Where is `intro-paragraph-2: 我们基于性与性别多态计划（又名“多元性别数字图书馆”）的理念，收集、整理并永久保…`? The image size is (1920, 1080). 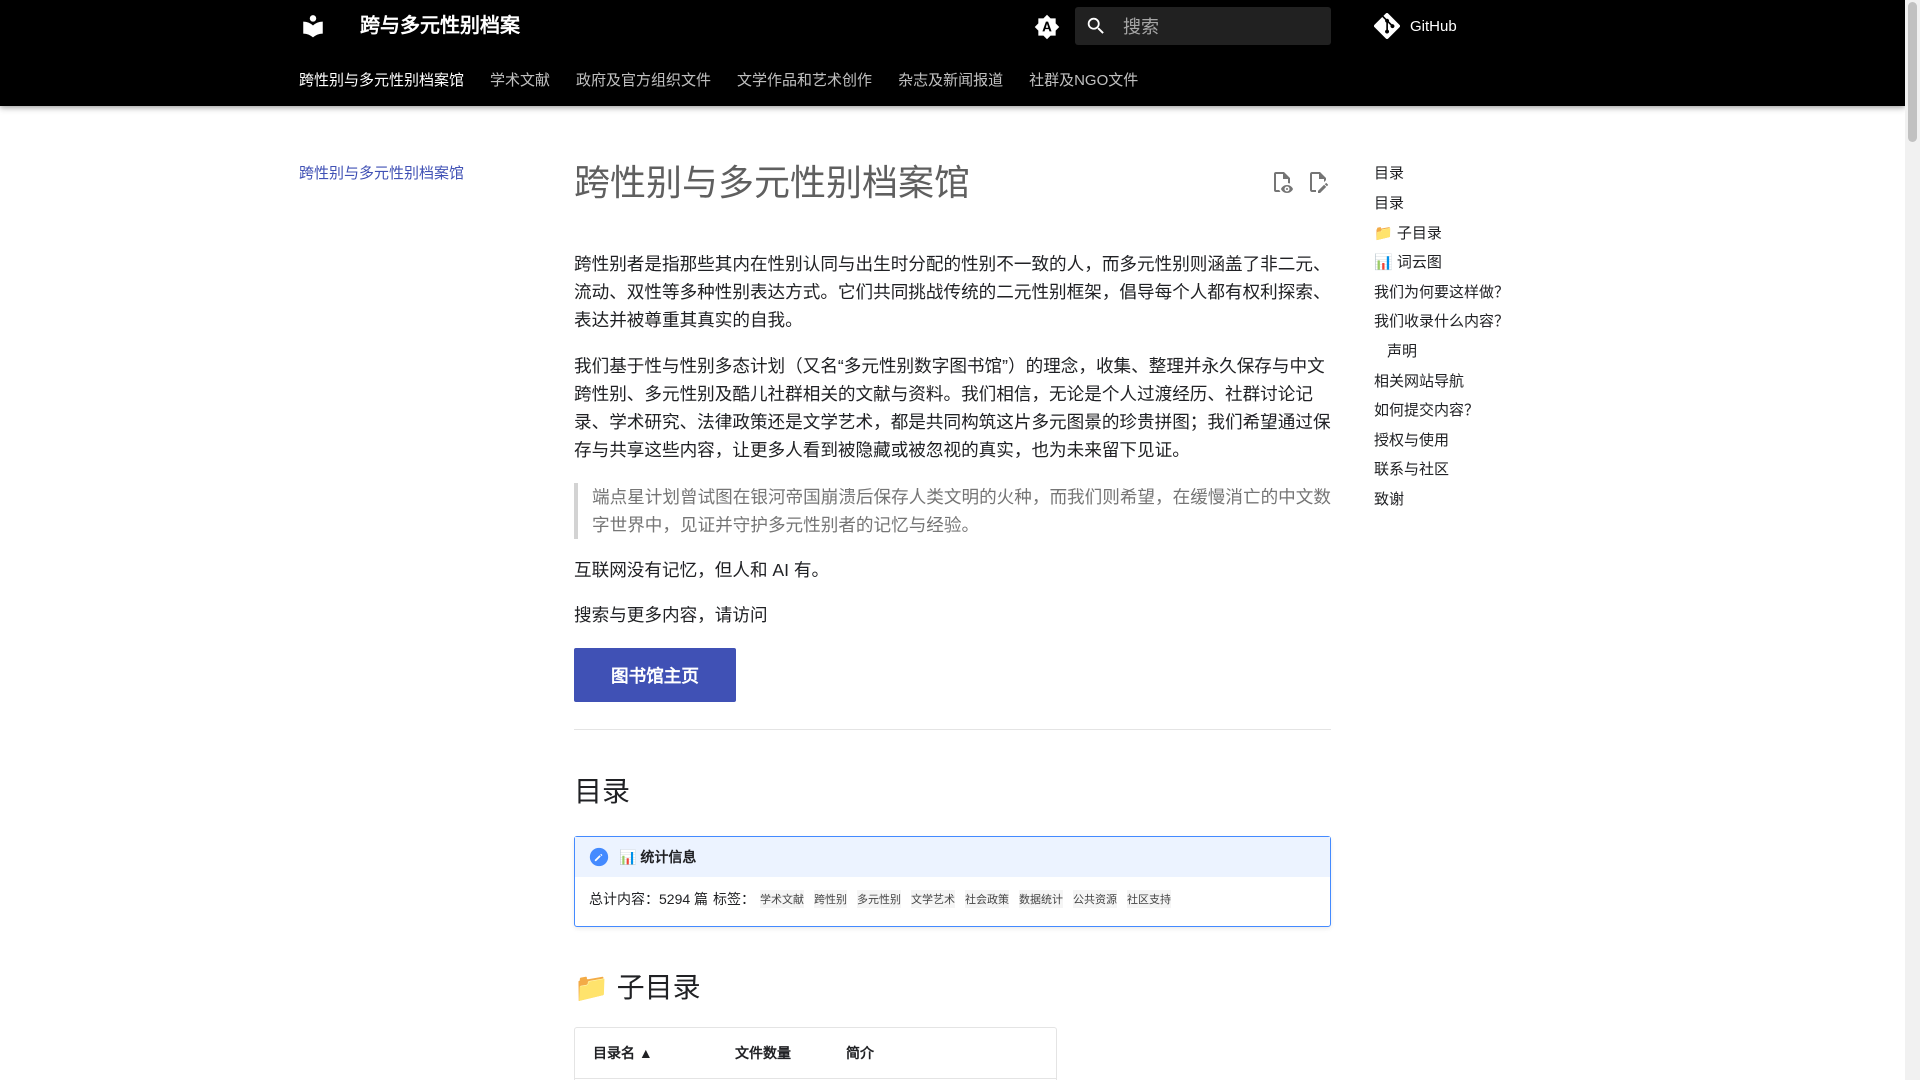 intro-paragraph-2: 我们基于性与性别多态计划（又名“多元性别数字图书馆”）的理念，收集、整理并永久保… is located at coordinates (952, 408).